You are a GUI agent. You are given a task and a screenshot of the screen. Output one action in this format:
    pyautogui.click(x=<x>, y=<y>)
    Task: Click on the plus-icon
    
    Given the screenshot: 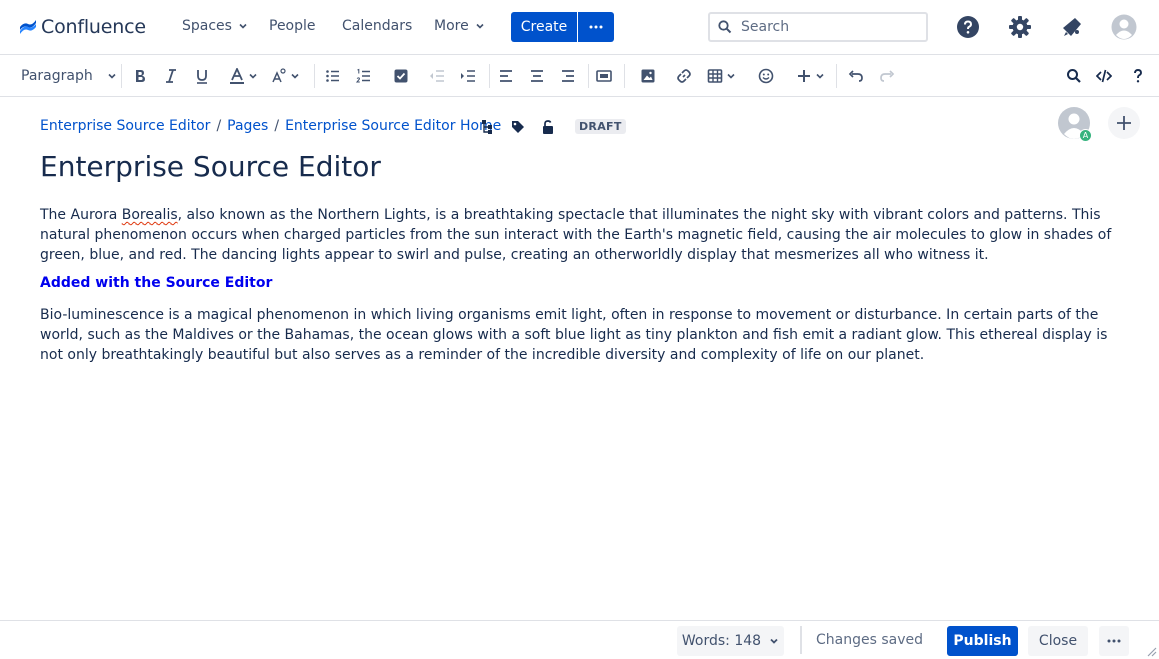 What is the action you would take?
    pyautogui.click(x=1124, y=123)
    